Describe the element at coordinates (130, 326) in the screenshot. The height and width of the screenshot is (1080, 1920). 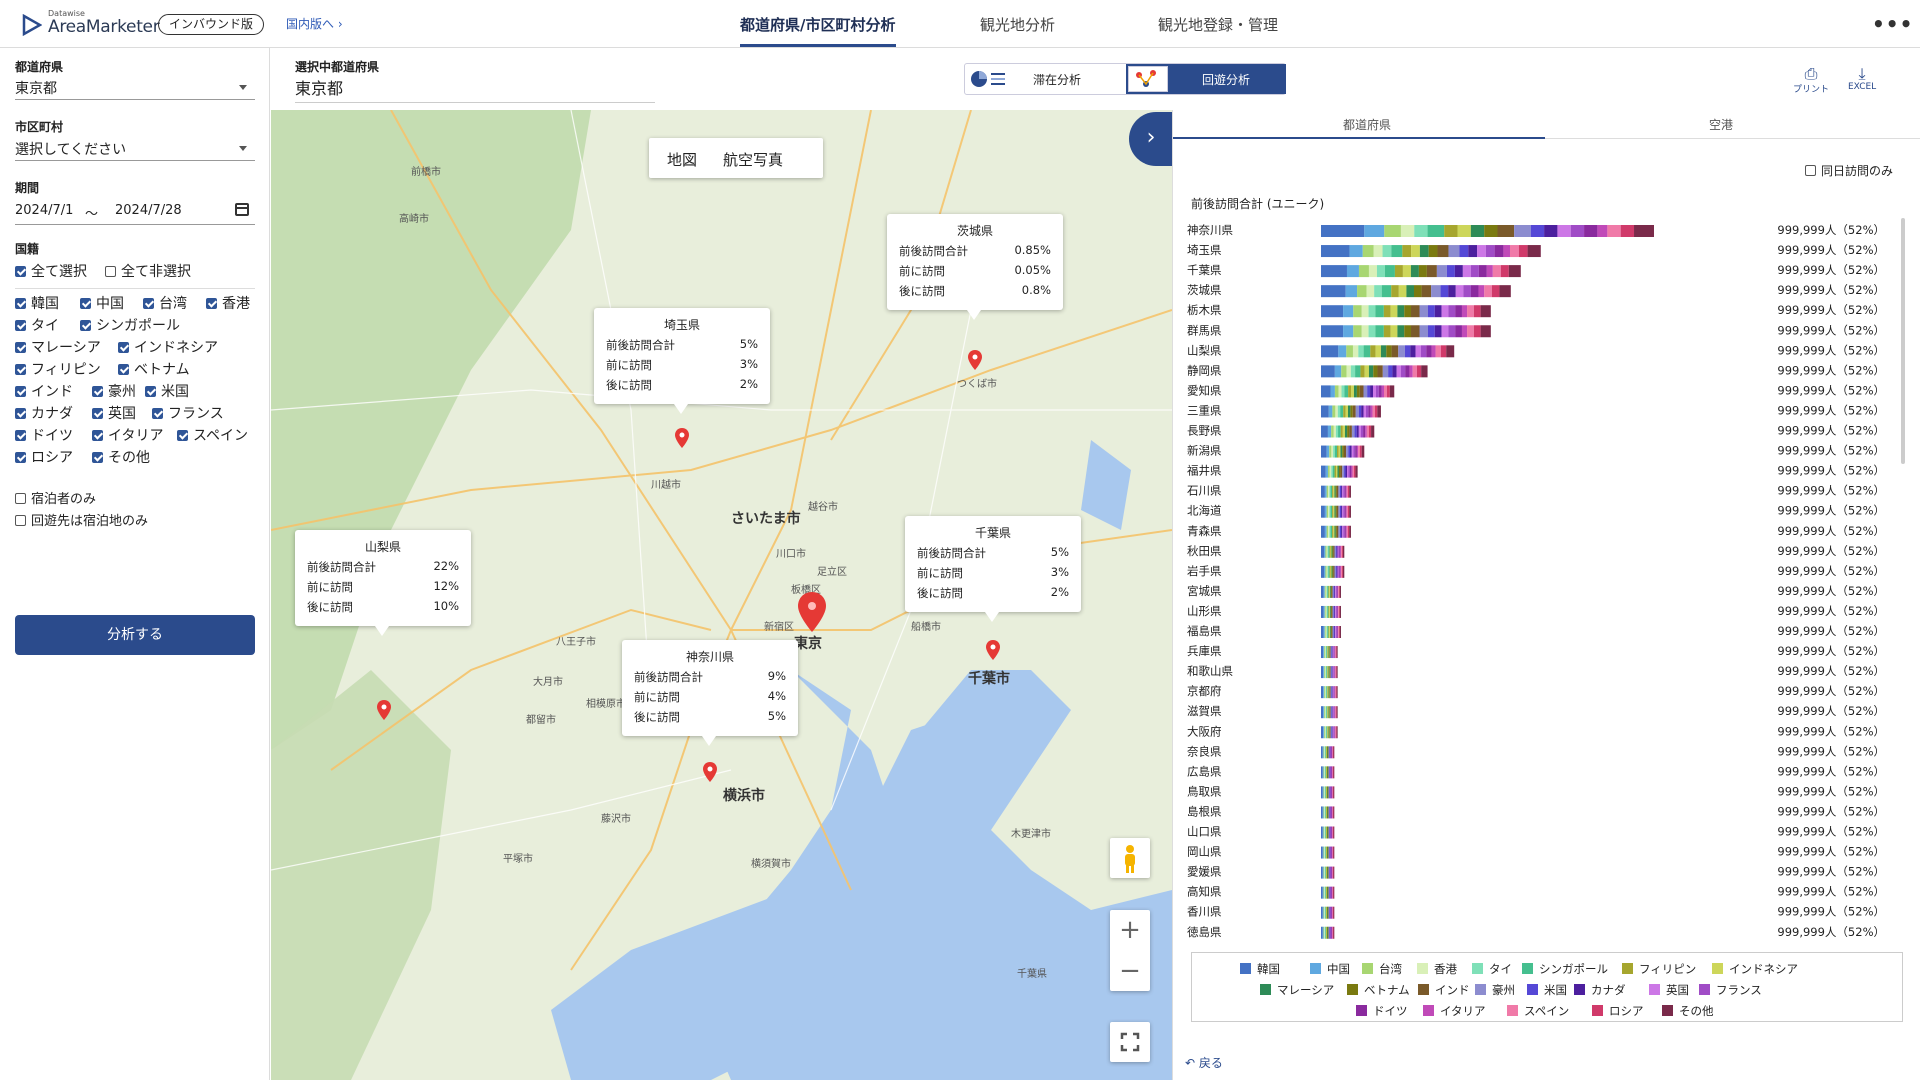
I see `nationality-checkbox: シンガポール` at that location.